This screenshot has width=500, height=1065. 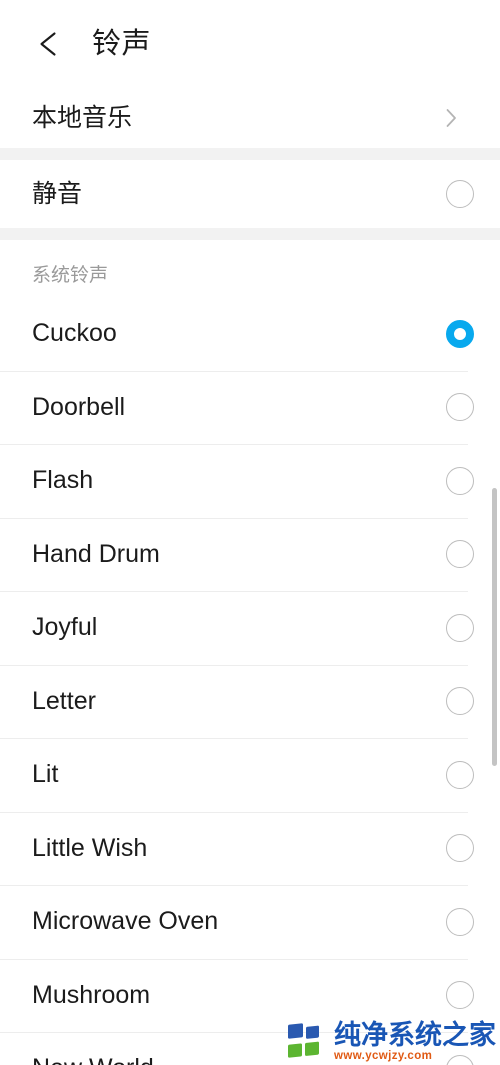 I want to click on ringtone-row: Lit, so click(x=250, y=775).